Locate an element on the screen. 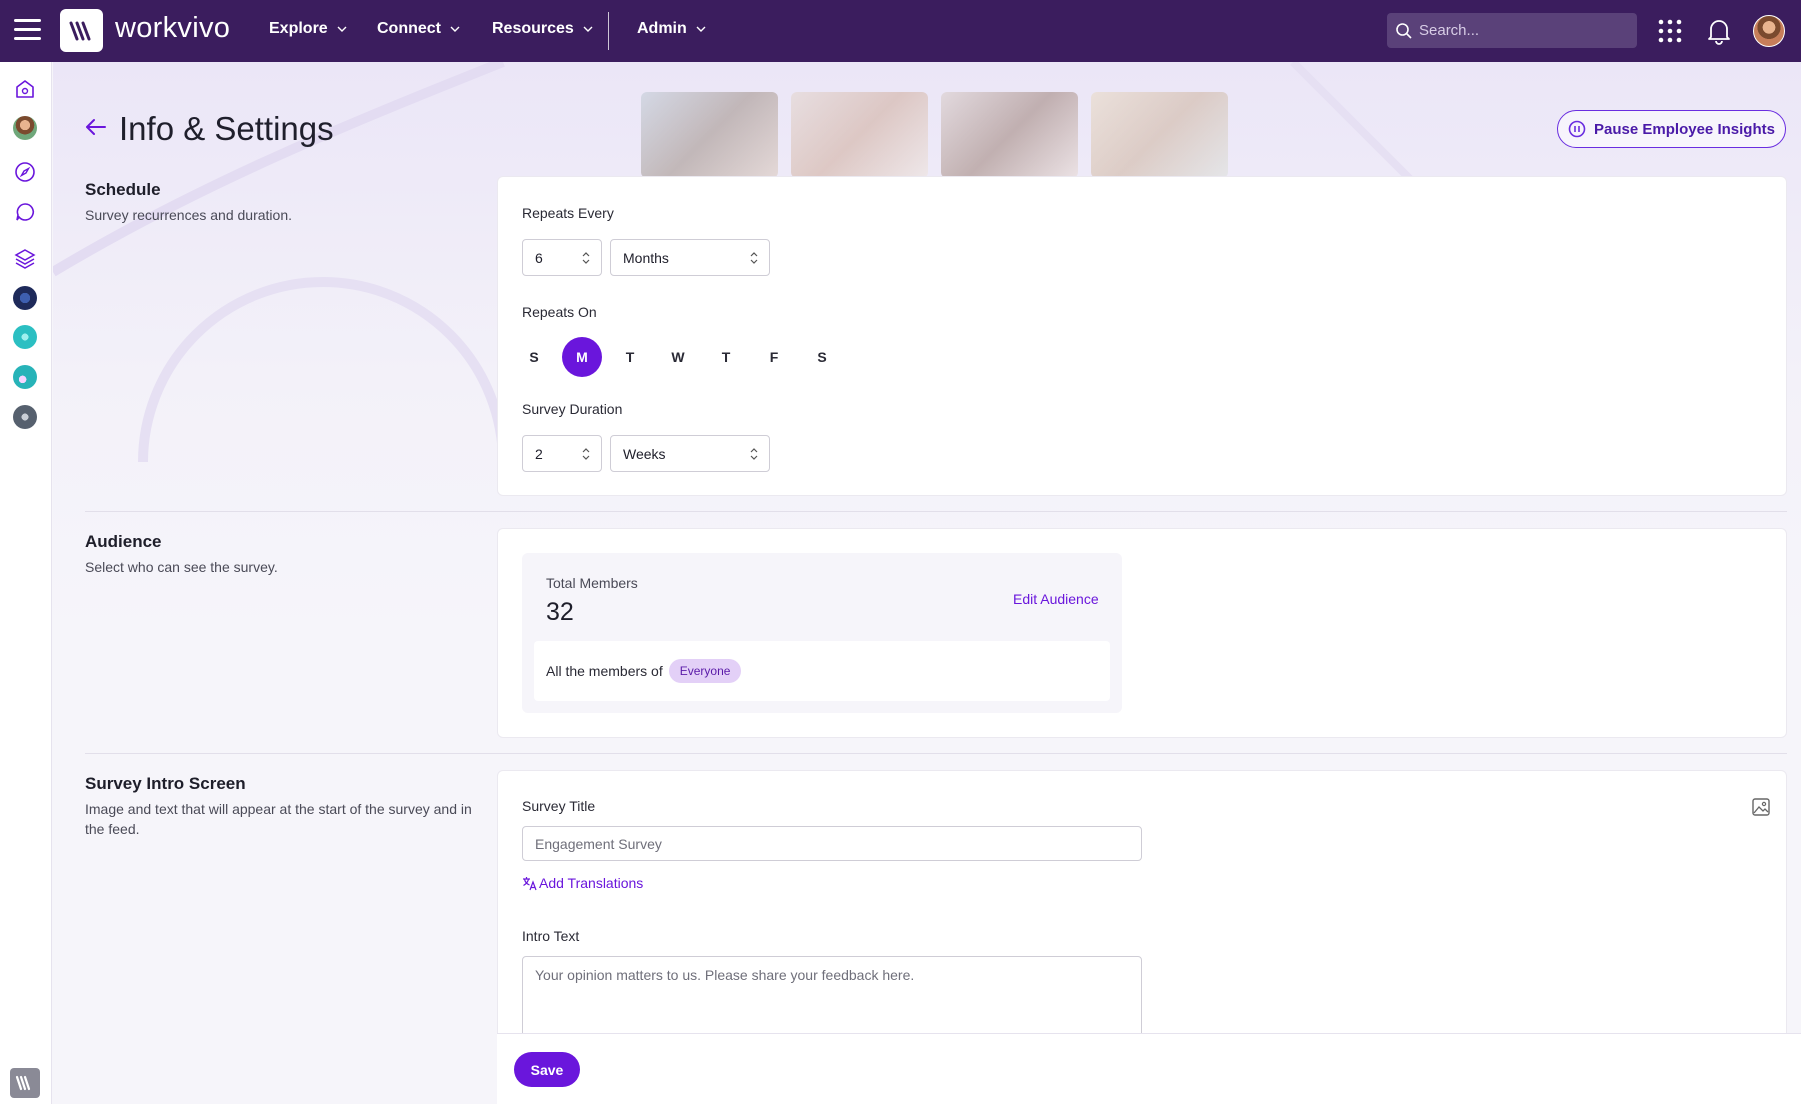 This screenshot has width=1801, height=1104. nav-resources-label: Resources is located at coordinates (533, 29).